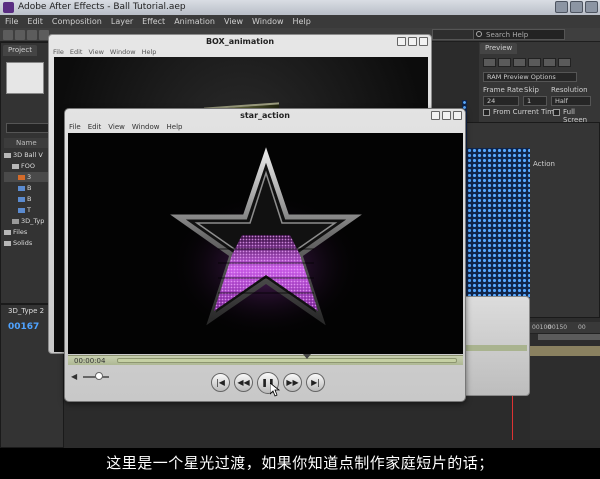  Describe the element at coordinates (104, 52) in the screenshot. I see `box-window-menu: File Edit View Window Help` at that location.